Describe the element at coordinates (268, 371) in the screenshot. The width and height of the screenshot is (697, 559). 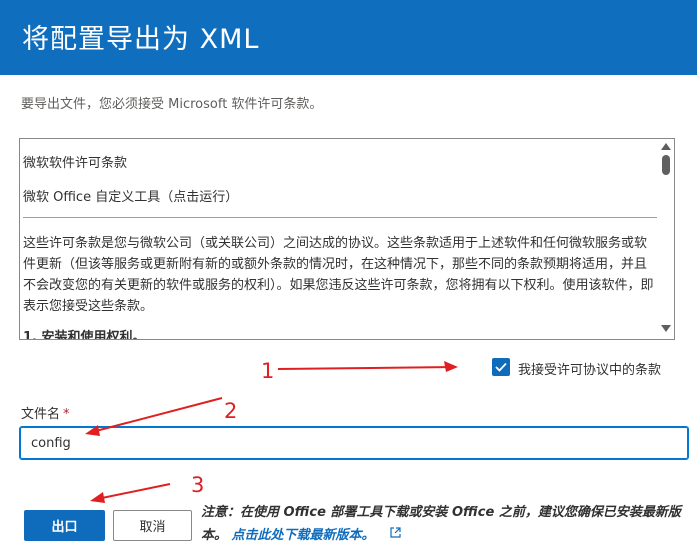
I see `annotation-number-1: 1` at that location.